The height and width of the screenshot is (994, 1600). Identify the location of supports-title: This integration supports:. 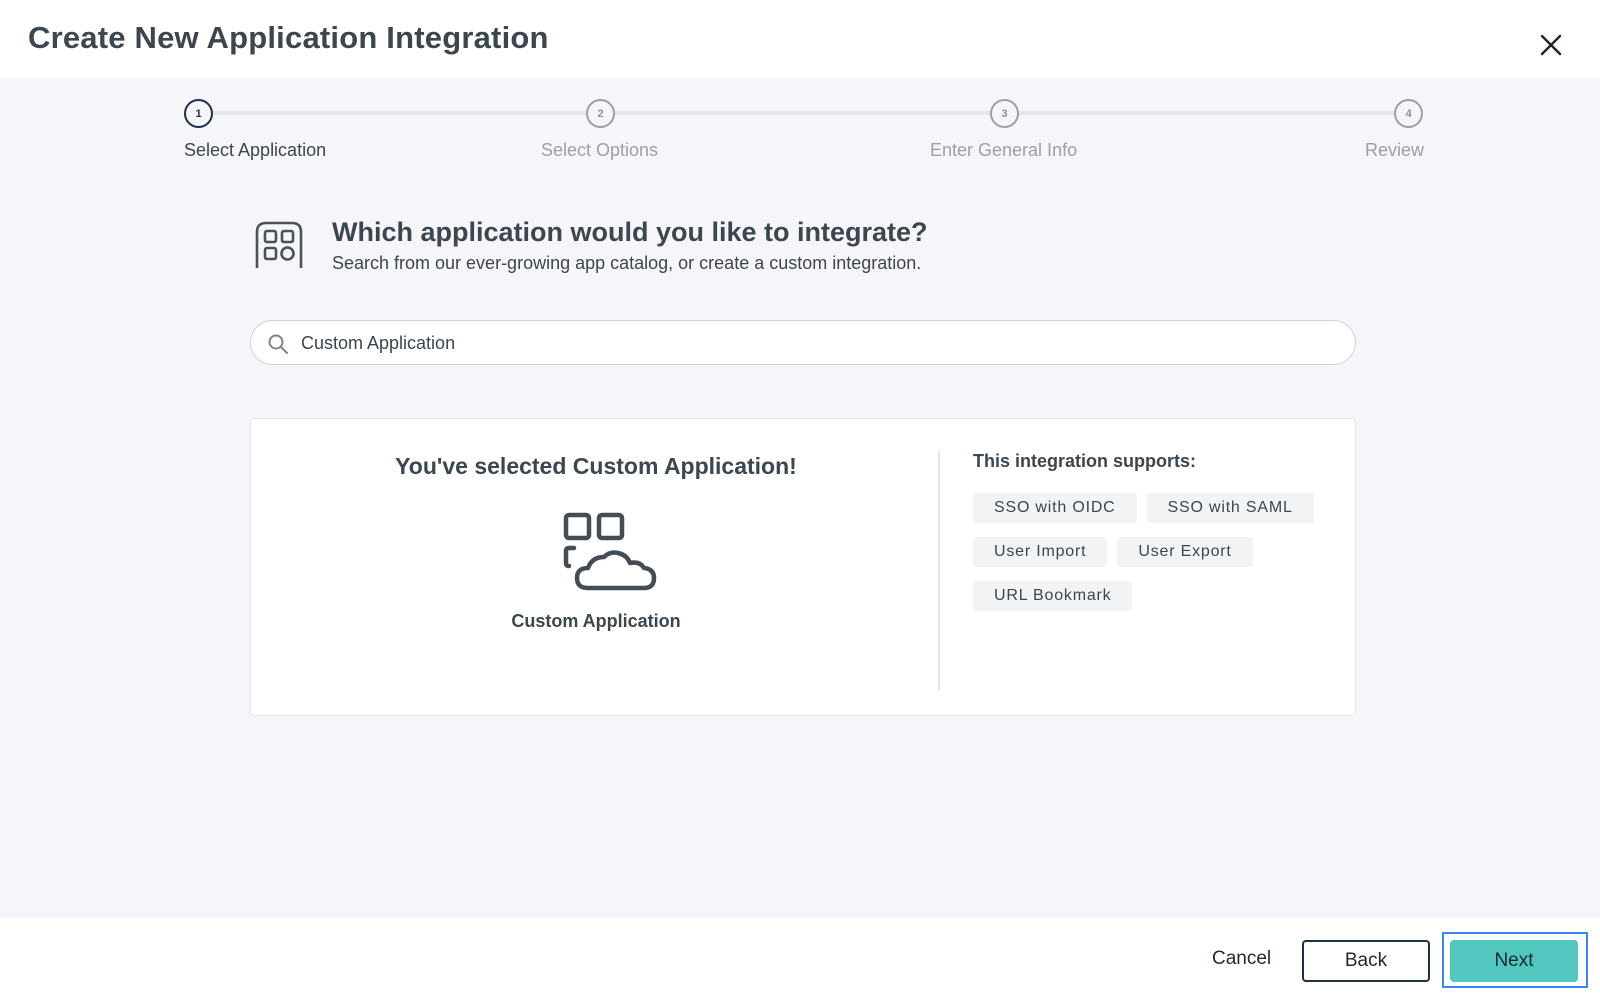
(1084, 461).